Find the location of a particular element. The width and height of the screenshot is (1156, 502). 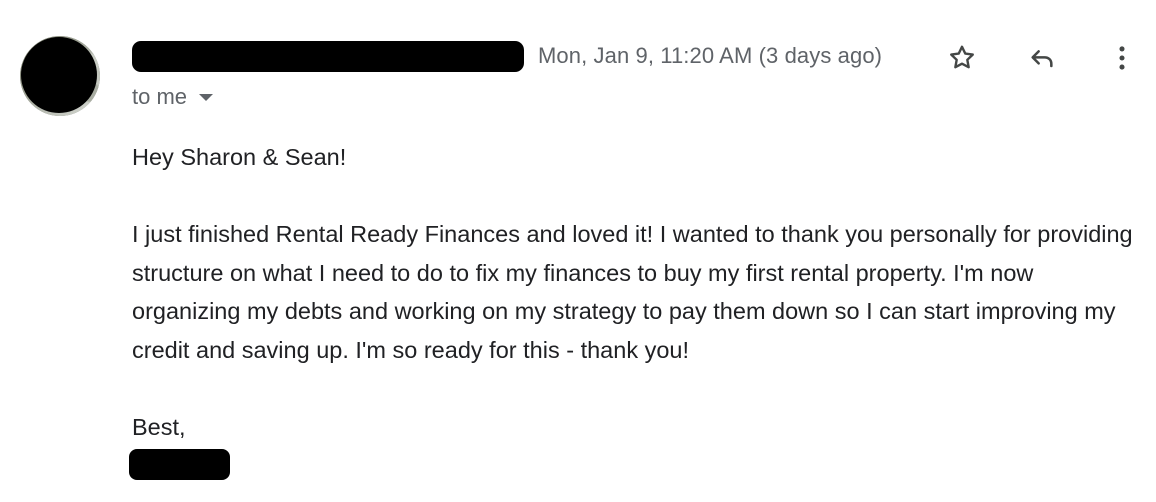

star-icon is located at coordinates (962, 57).